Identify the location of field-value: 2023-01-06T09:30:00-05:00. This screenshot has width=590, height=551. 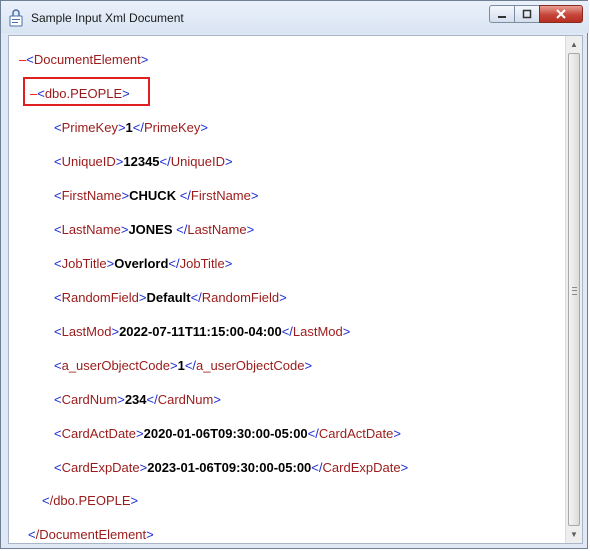
(229, 467).